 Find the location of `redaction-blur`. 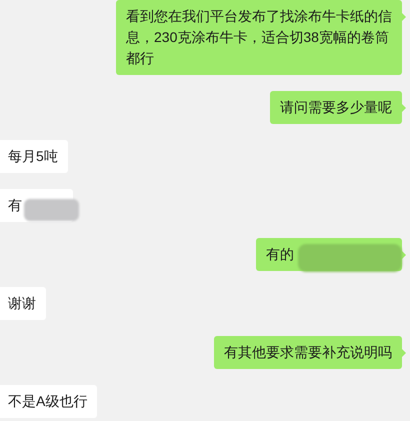

redaction-blur is located at coordinates (51, 210).